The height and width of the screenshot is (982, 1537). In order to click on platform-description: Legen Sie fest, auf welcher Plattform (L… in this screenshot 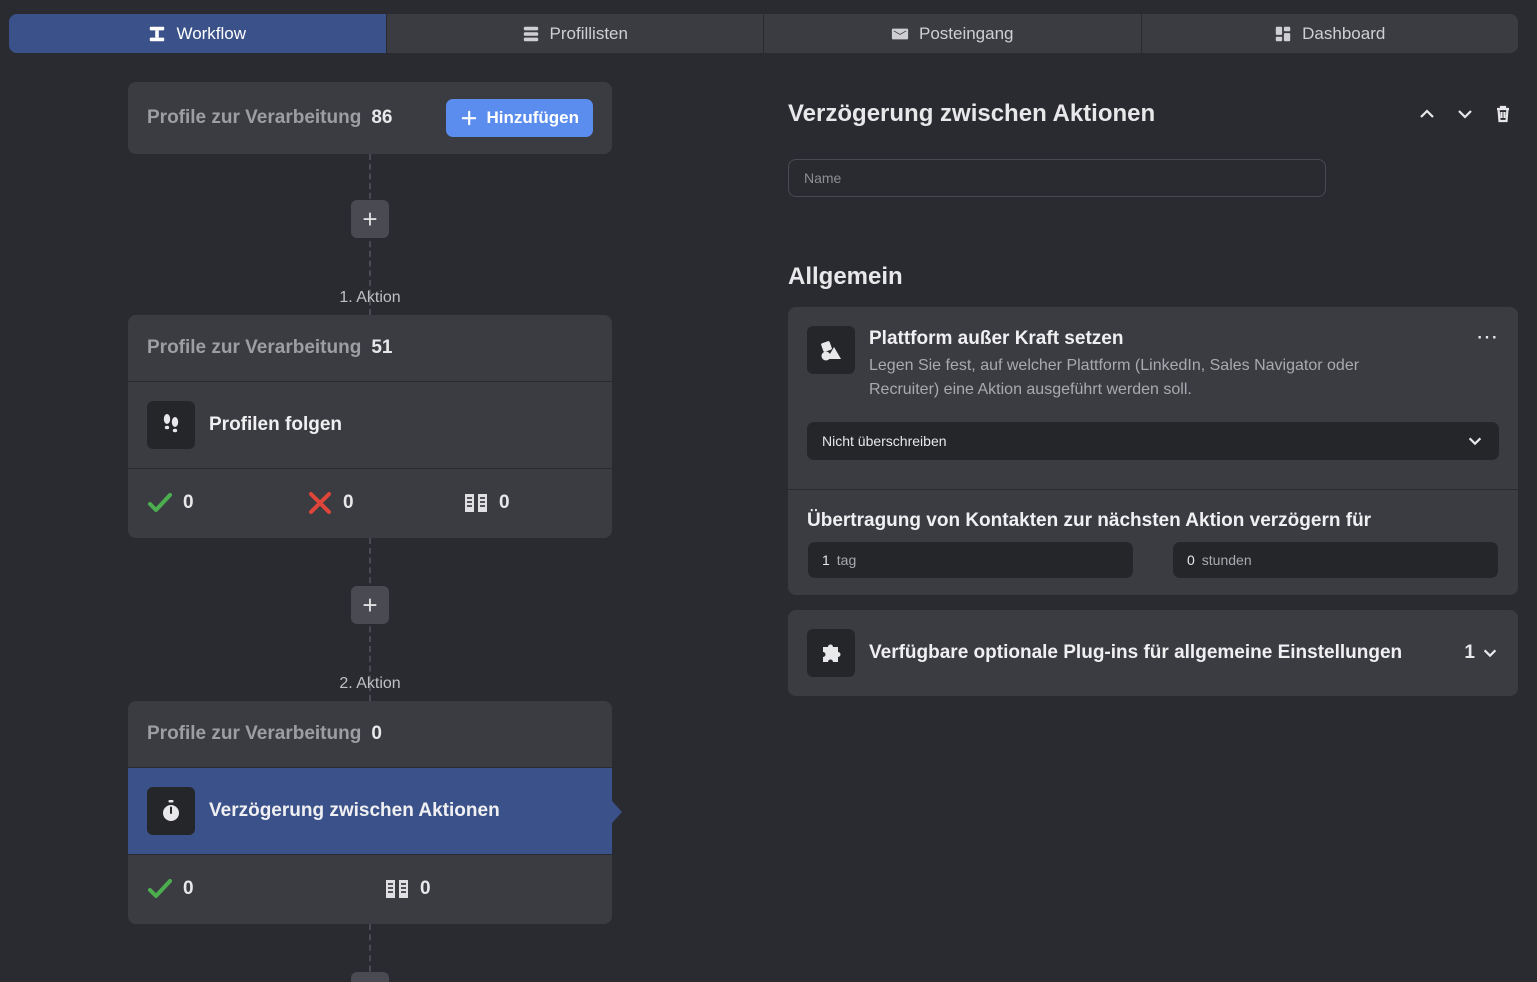, I will do `click(1114, 377)`.